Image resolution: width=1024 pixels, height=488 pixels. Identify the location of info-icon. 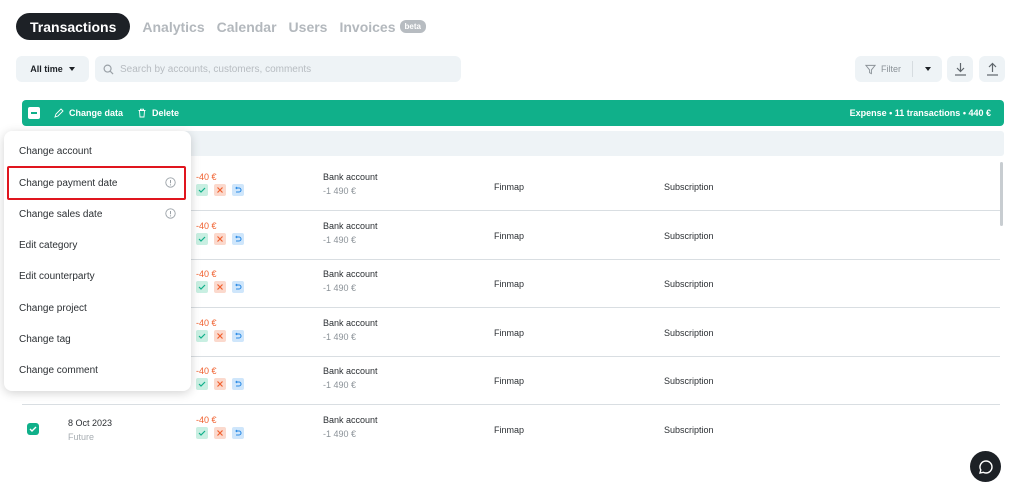
(170, 213).